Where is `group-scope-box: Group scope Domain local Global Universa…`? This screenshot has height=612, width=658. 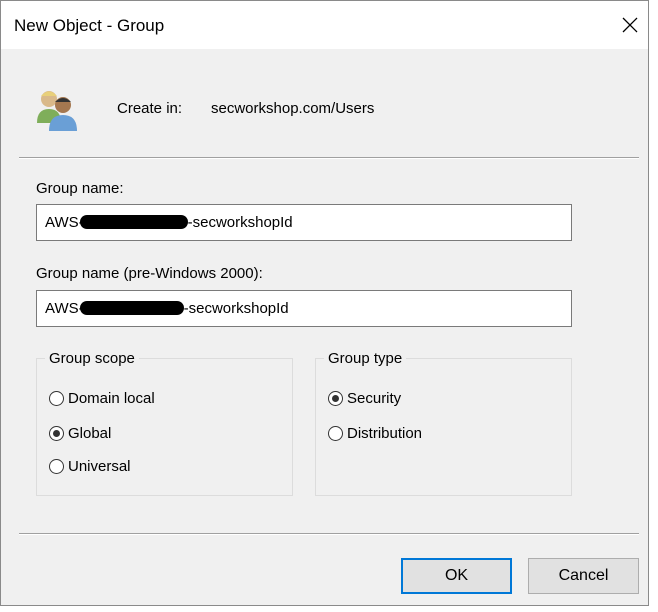
group-scope-box: Group scope Domain local Global Universa… is located at coordinates (164, 423).